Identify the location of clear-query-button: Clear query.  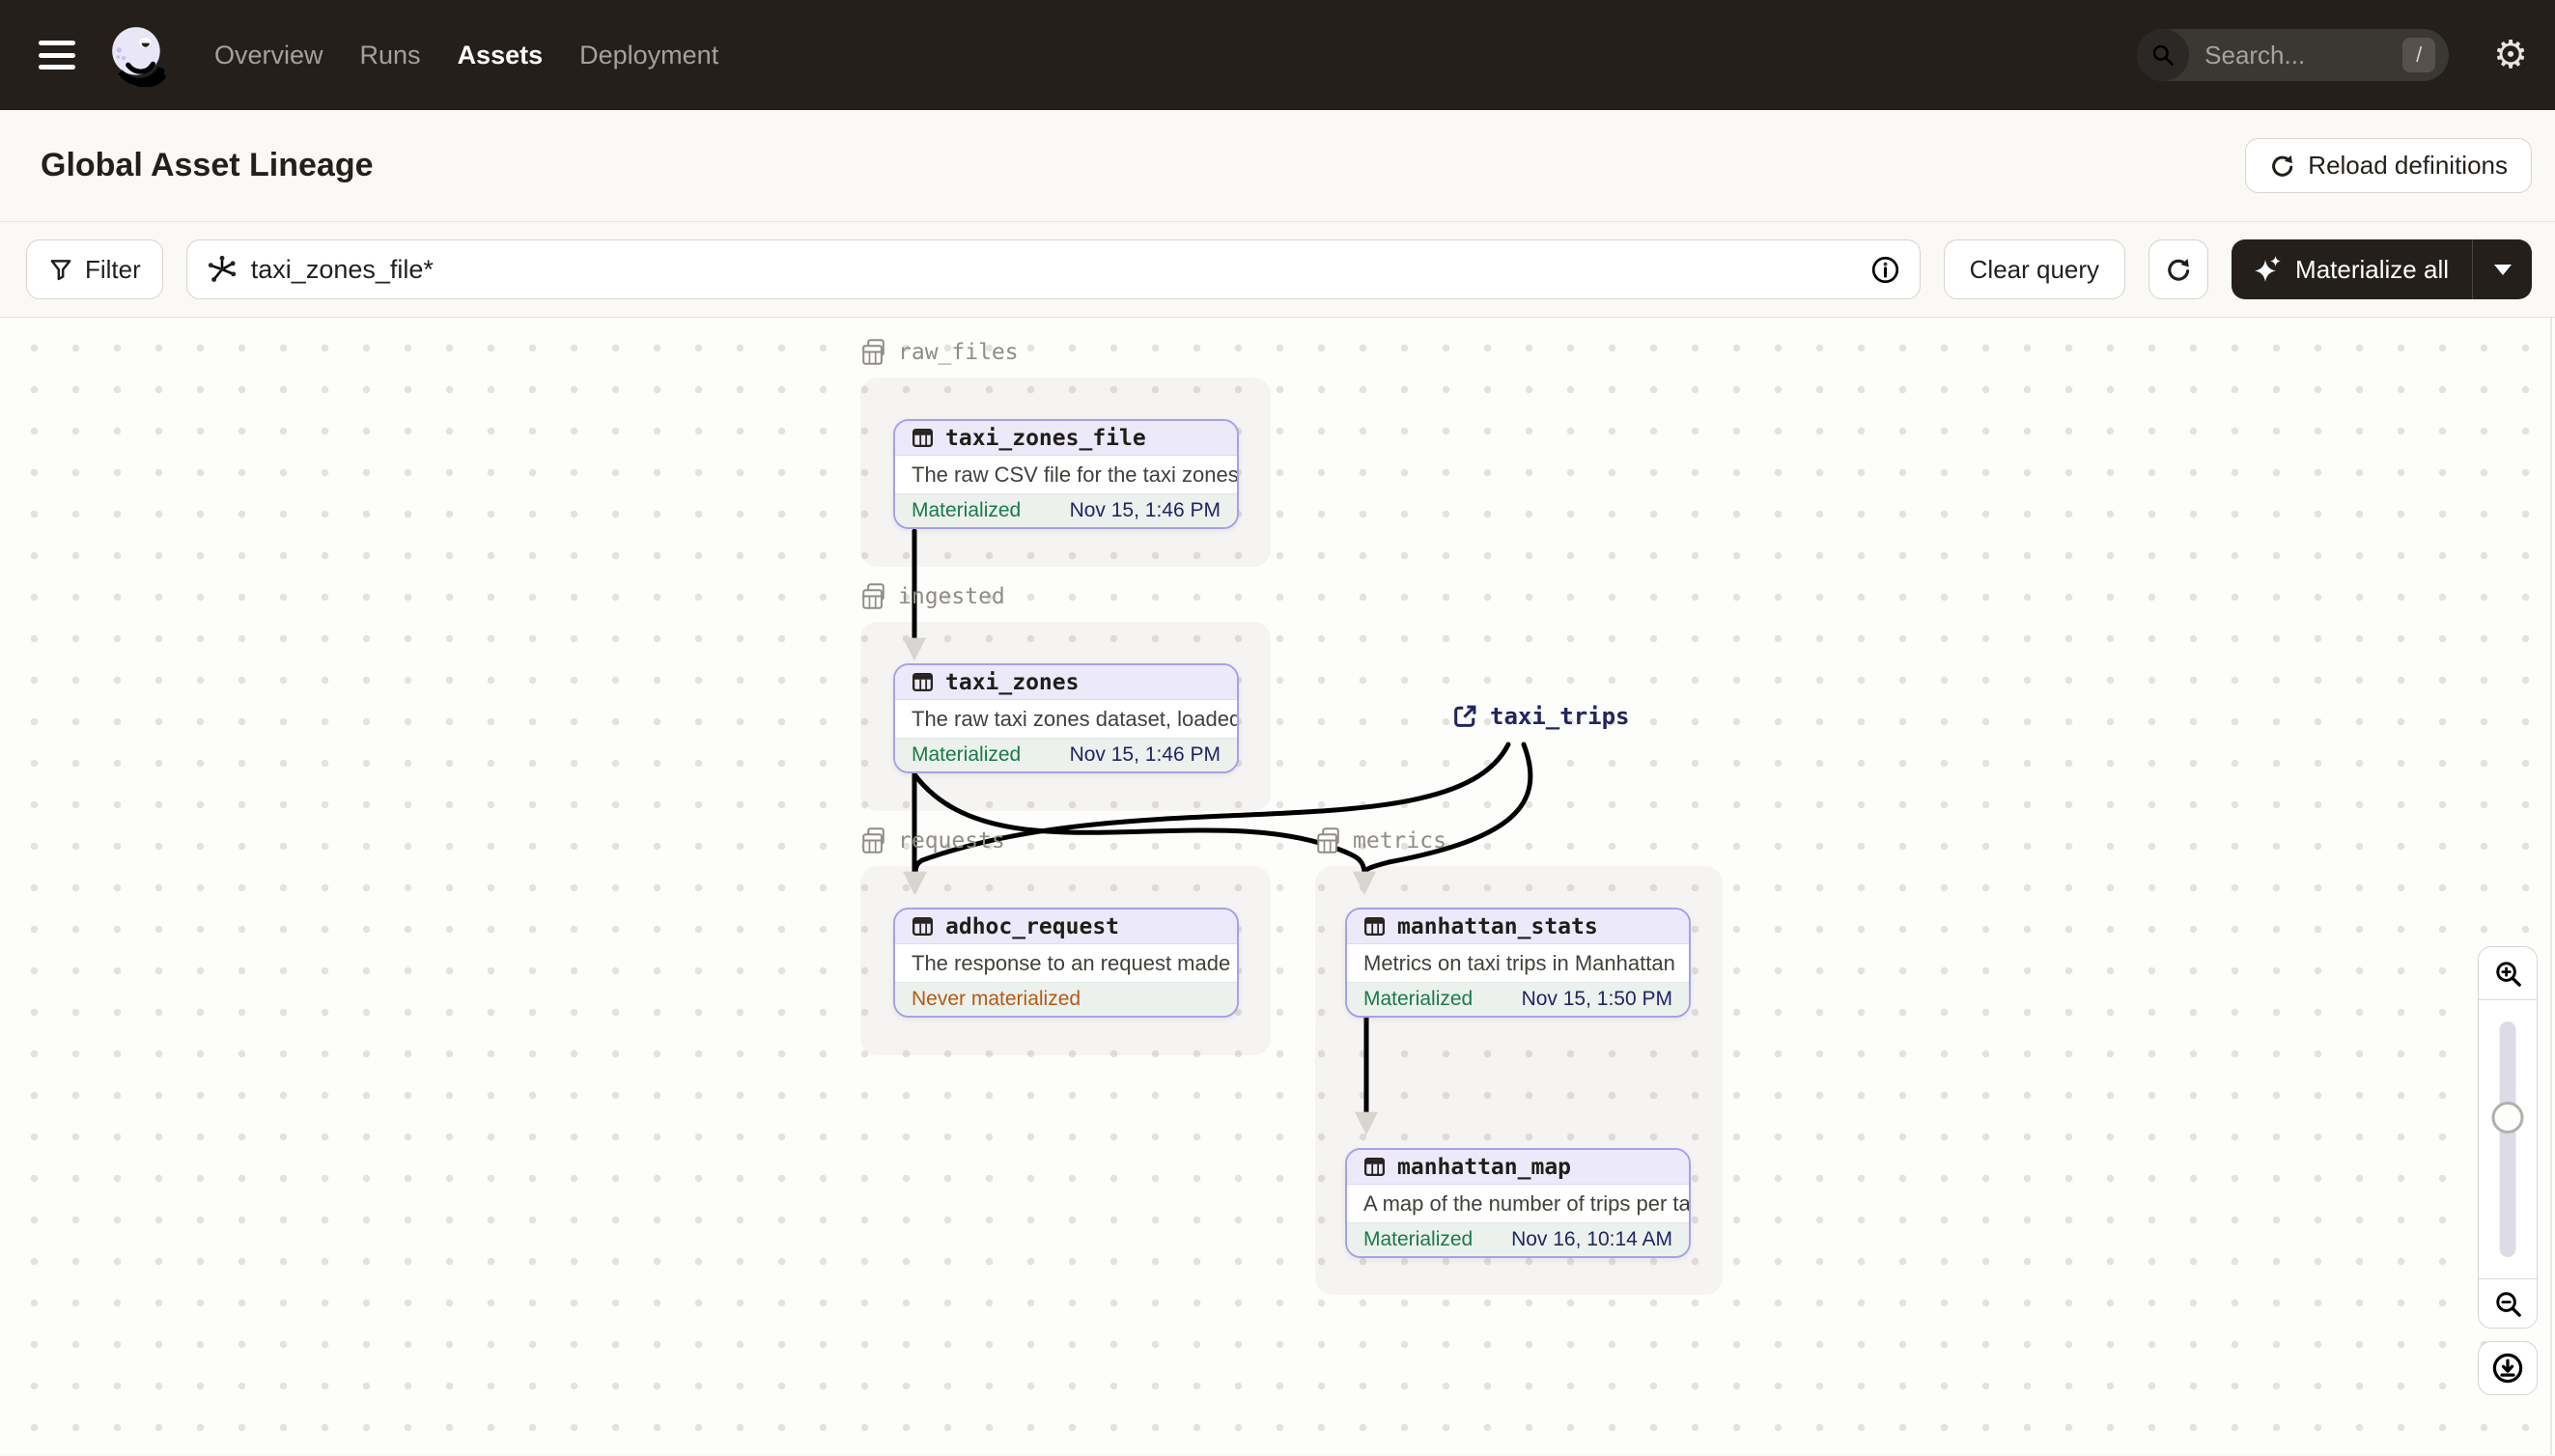
(2034, 269).